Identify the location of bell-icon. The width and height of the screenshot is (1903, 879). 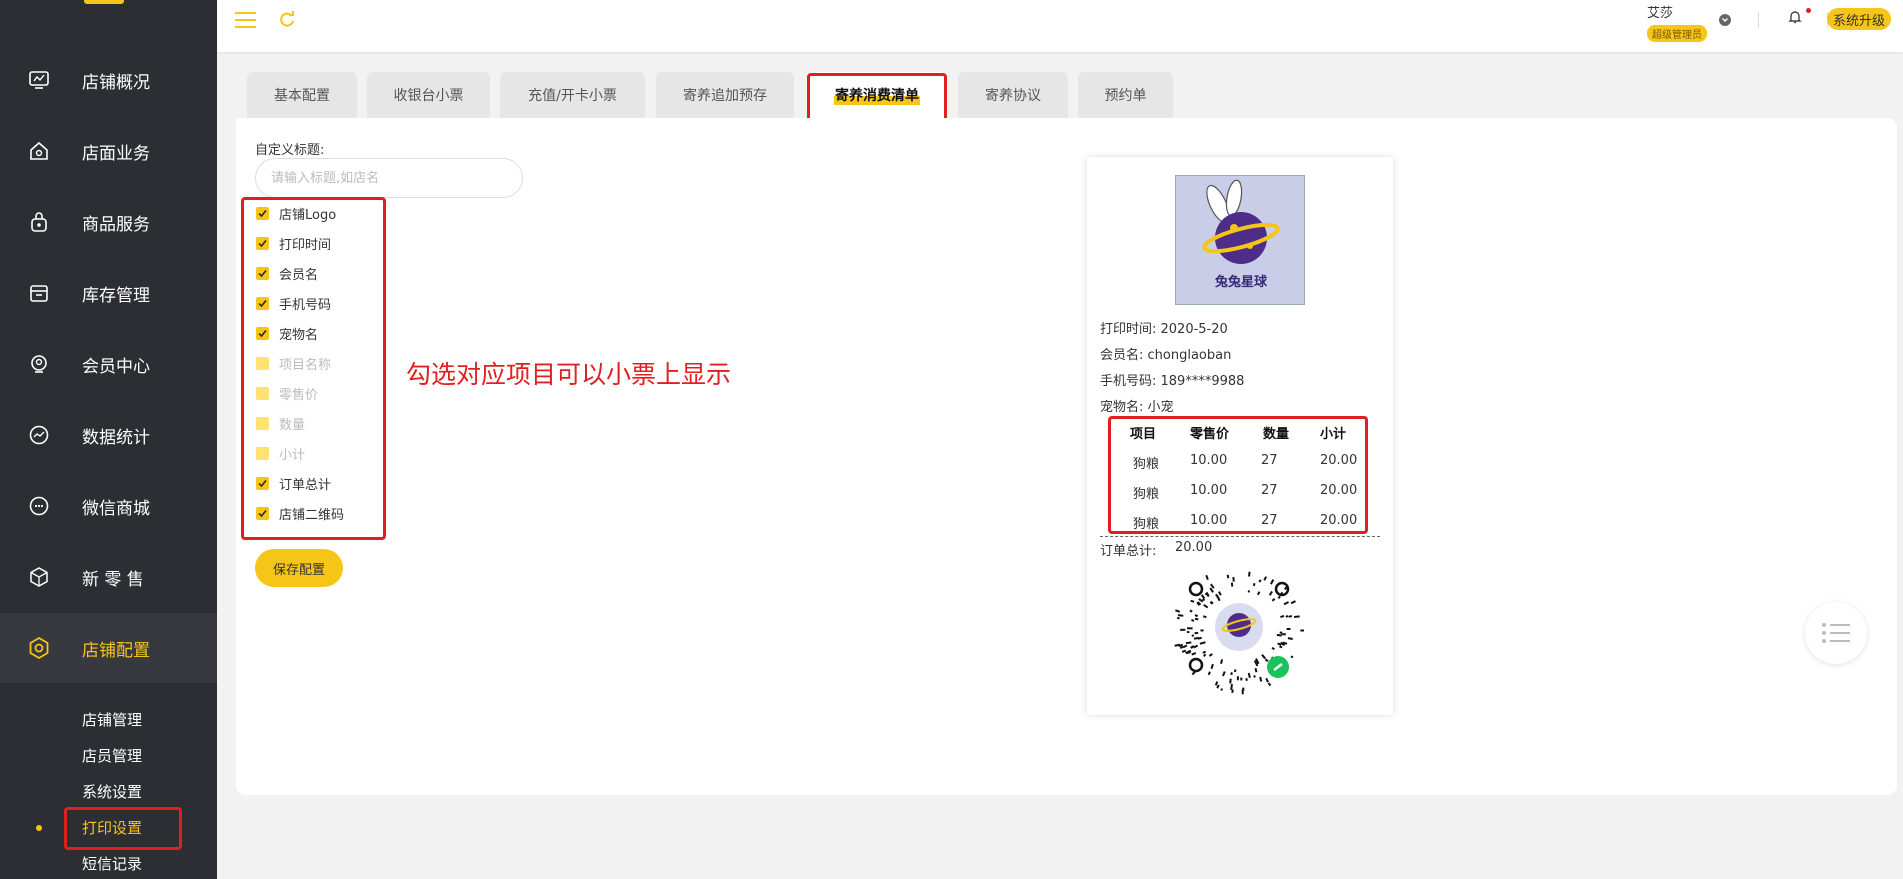
(1795, 17).